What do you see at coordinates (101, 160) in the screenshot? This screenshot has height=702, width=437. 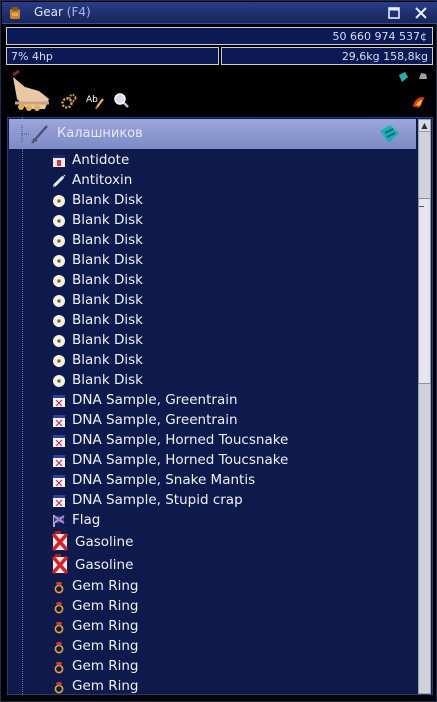 I see `item-label: Antidote` at bounding box center [101, 160].